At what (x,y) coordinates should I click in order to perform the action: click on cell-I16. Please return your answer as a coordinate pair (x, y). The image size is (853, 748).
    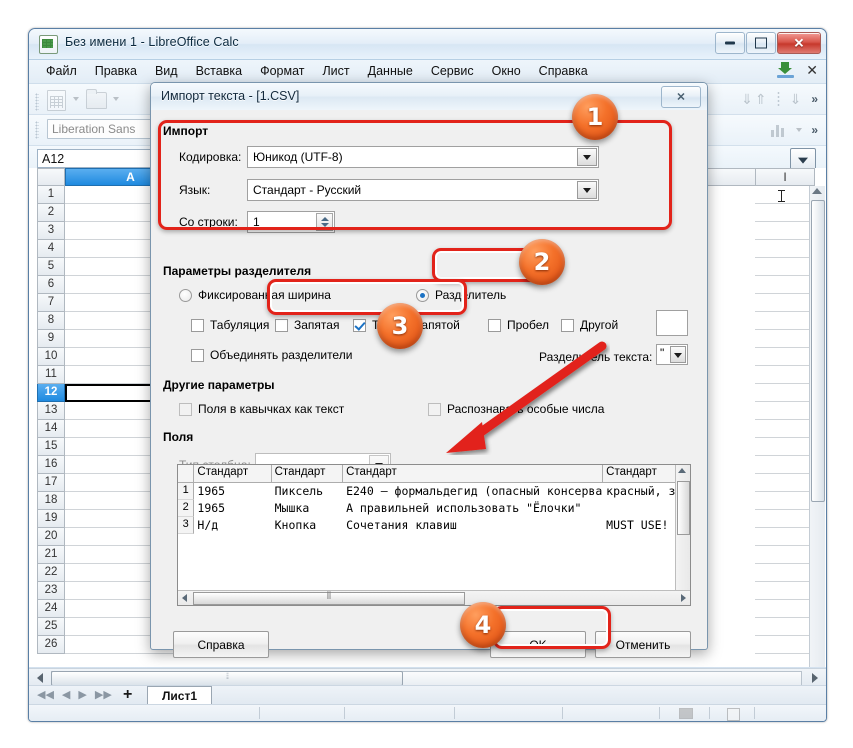
    Looking at the image, I should click on (785, 465).